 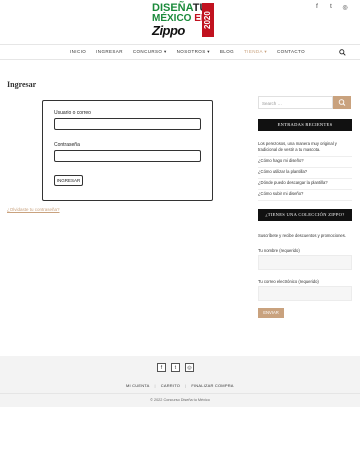 What do you see at coordinates (180, 435) in the screenshot?
I see `page-bottom-space` at bounding box center [180, 435].